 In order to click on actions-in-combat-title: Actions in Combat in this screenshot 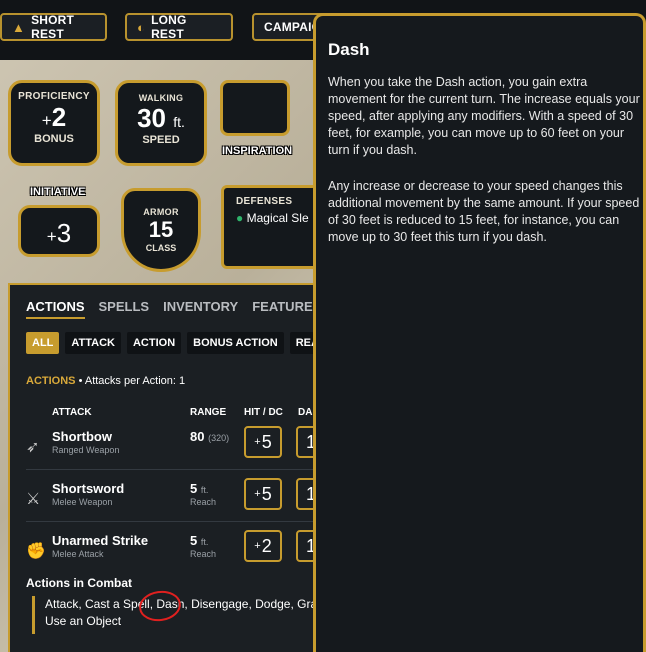, I will do `click(79, 583)`.